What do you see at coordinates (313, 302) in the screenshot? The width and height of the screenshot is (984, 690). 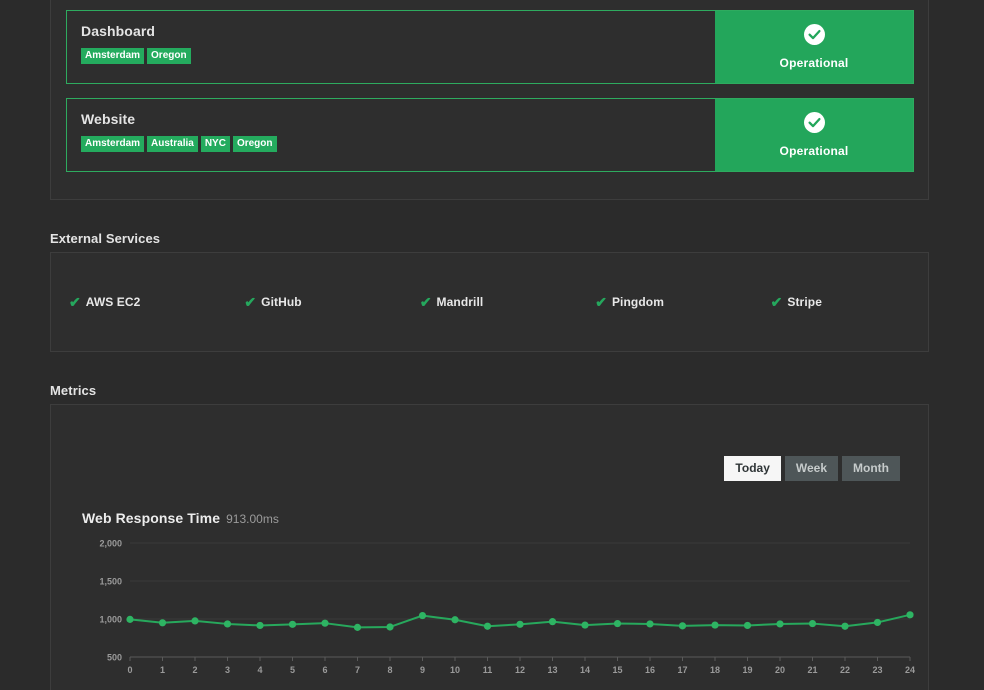 I see `external-service-item: ✔ GitHub` at bounding box center [313, 302].